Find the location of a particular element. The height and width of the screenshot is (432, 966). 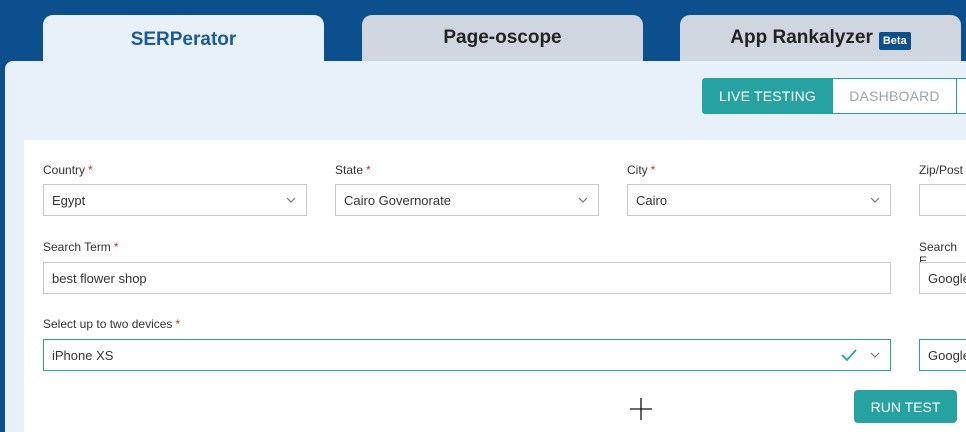

search-engine-value: Google is located at coordinates (947, 278).